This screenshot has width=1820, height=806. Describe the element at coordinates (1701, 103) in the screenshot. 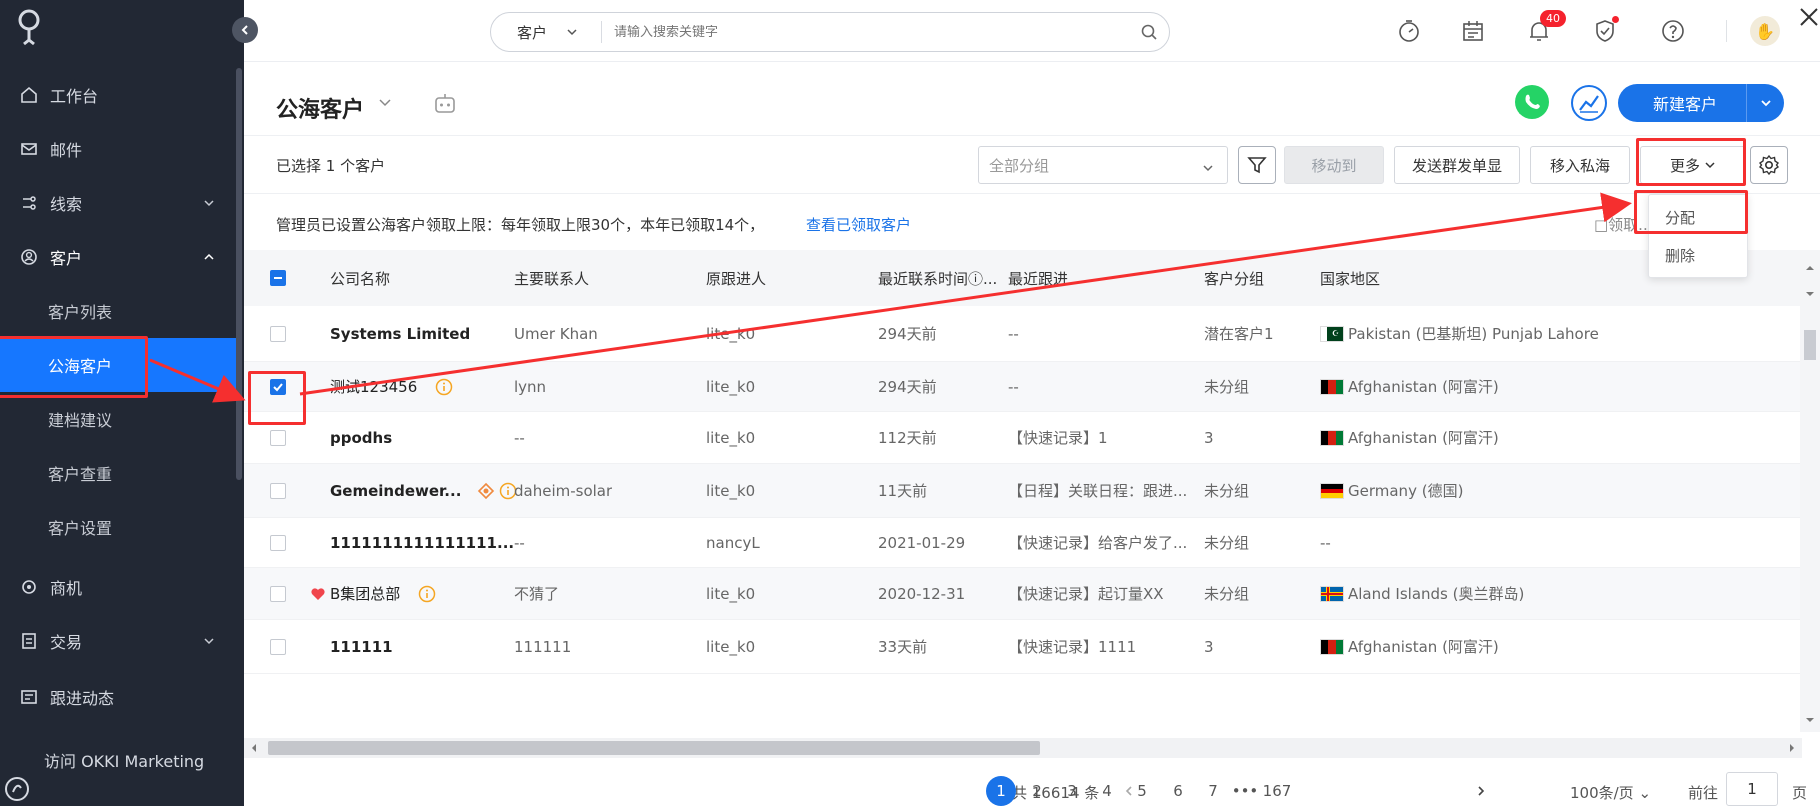

I see `new-customer-button: 新建客户` at that location.